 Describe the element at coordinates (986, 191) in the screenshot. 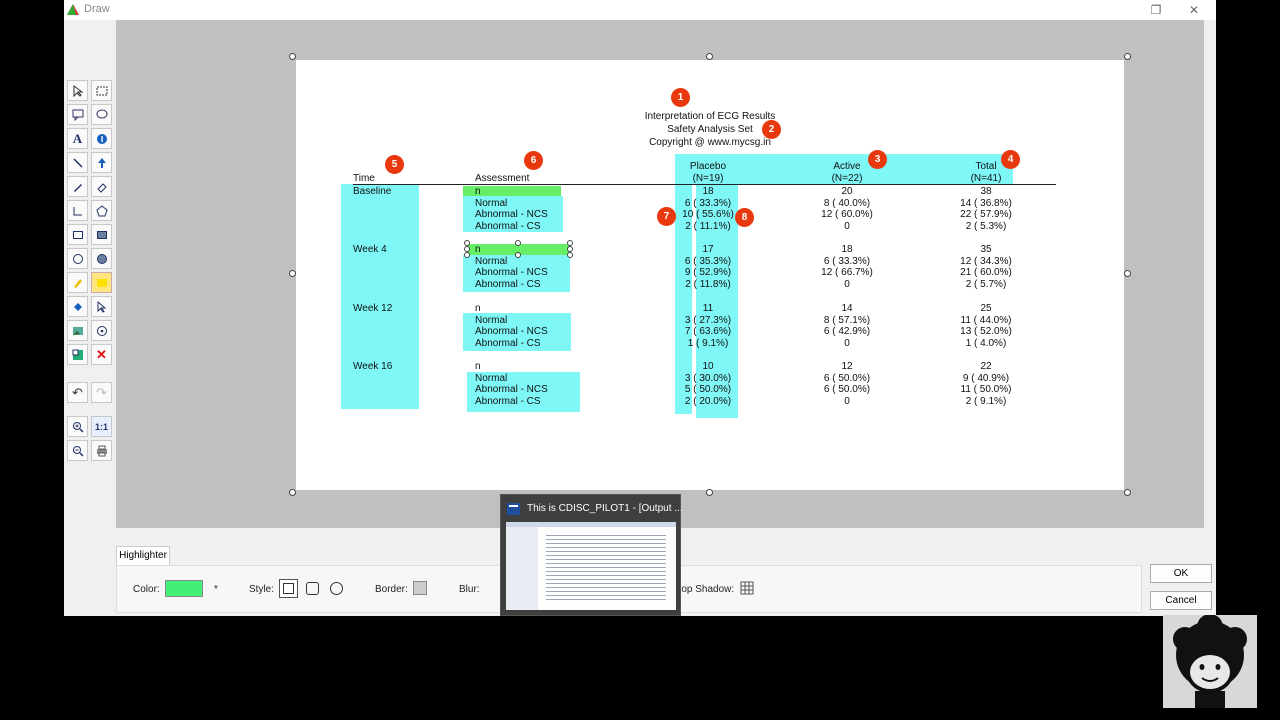

I see `total-cell: 38` at that location.